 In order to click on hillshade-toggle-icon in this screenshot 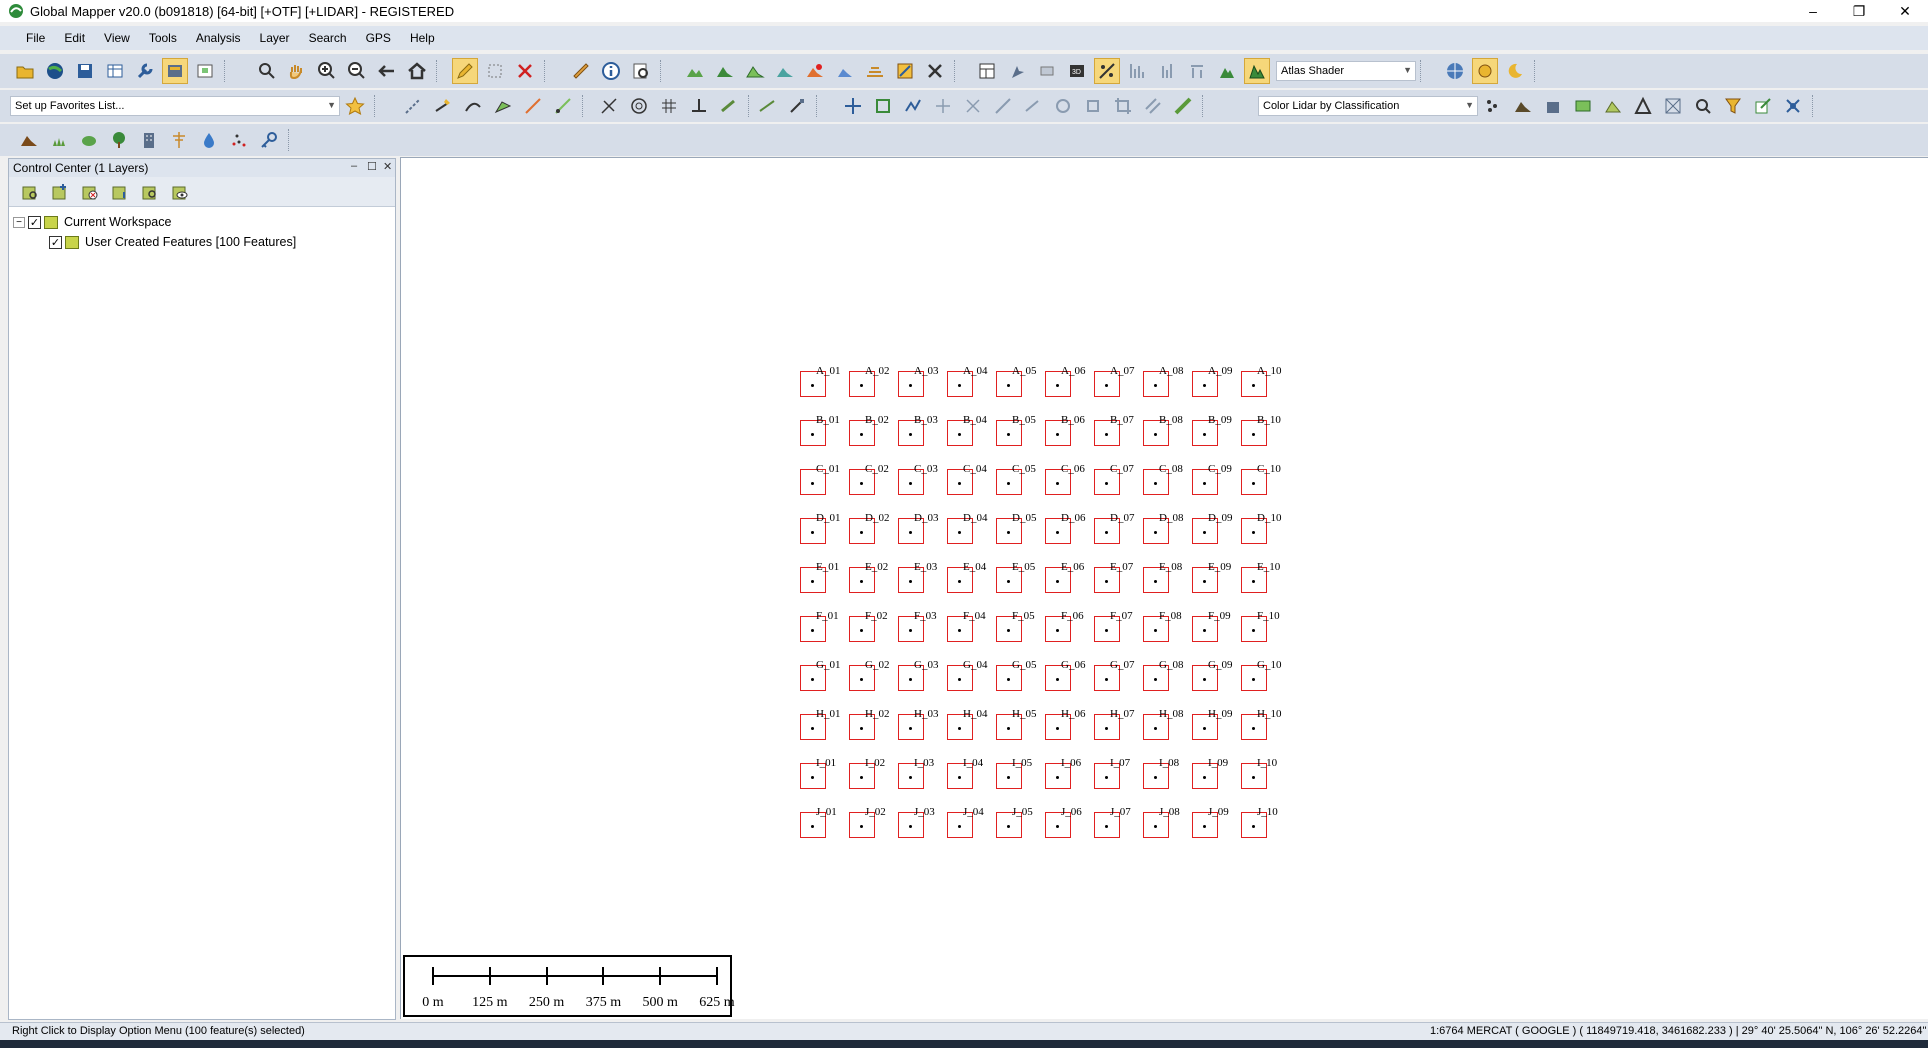, I will do `click(1107, 71)`.